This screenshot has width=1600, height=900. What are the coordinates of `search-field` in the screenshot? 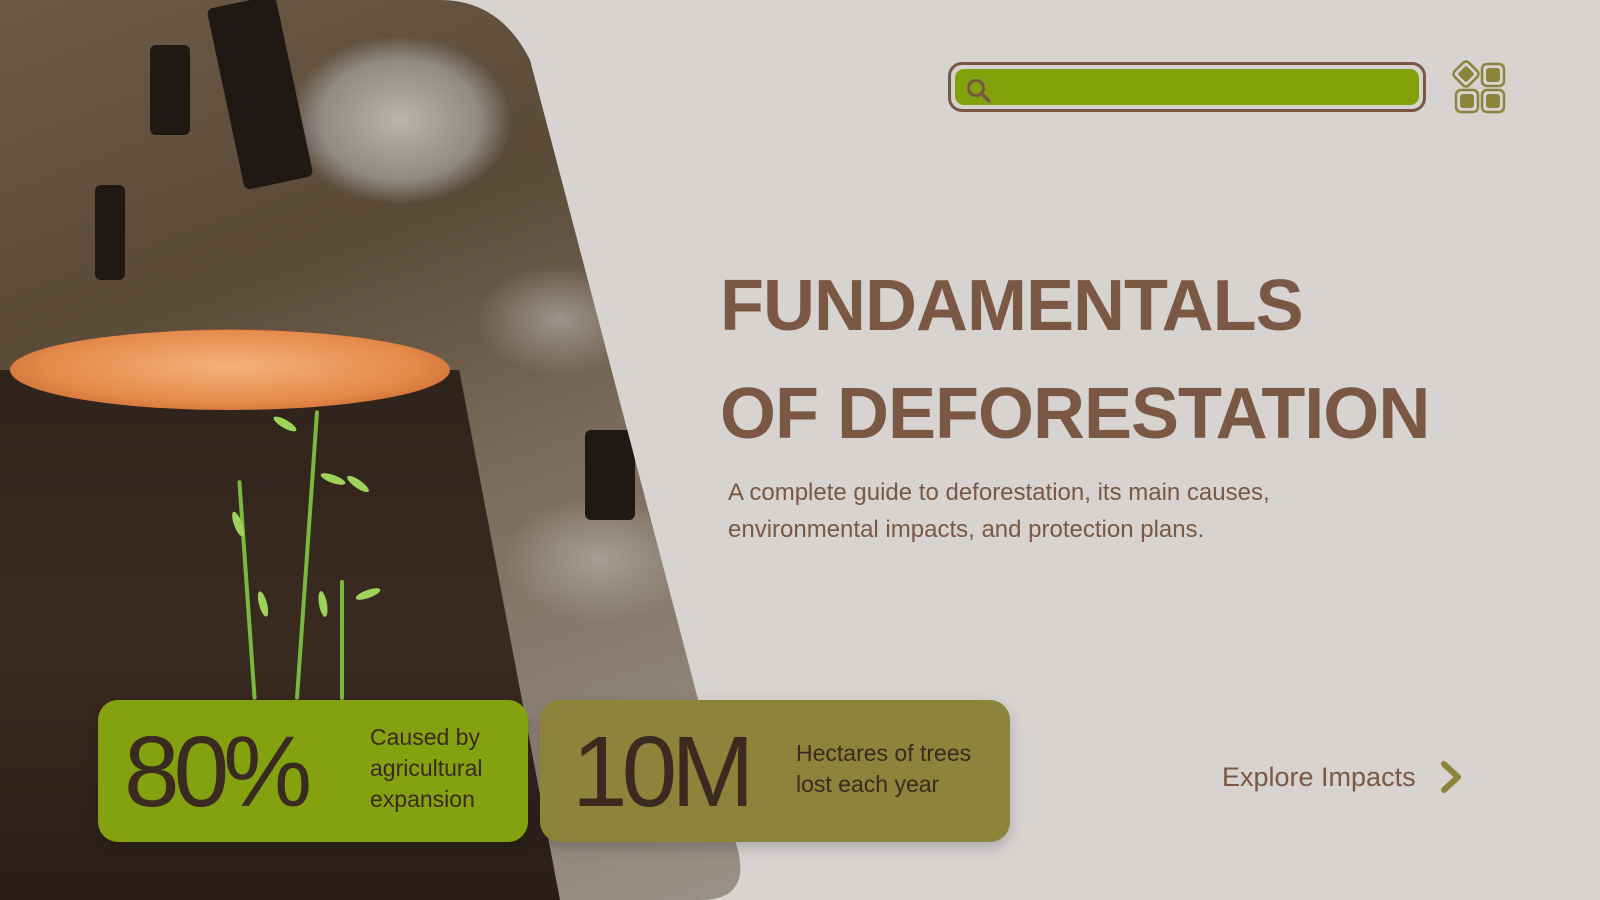 It's located at (1187, 88).